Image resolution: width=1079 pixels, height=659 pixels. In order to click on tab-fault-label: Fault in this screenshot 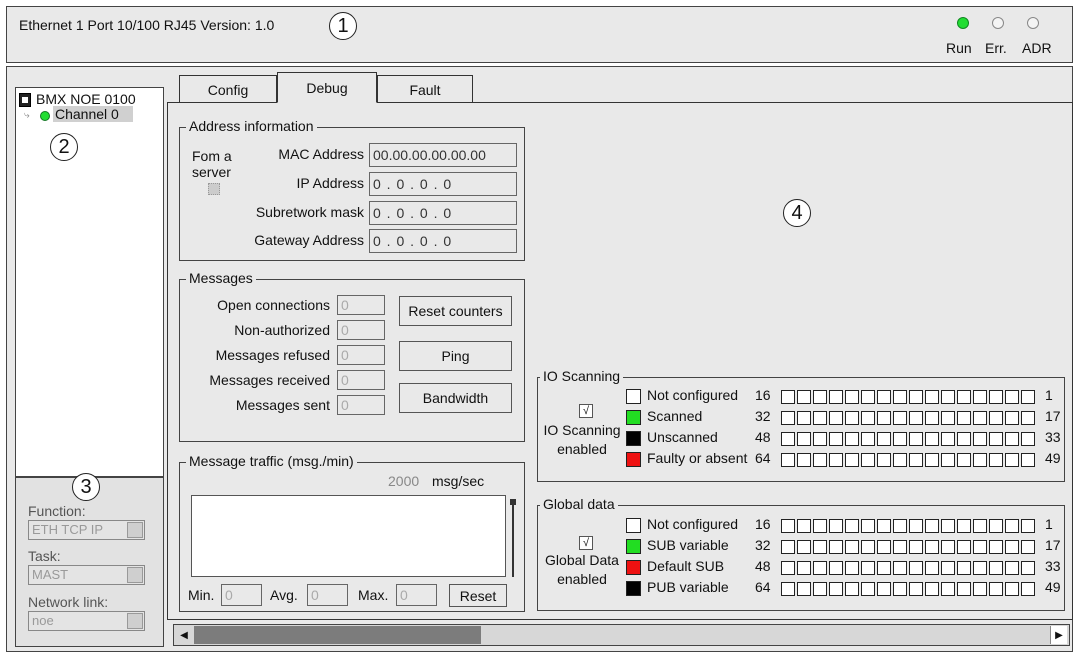, I will do `click(425, 89)`.